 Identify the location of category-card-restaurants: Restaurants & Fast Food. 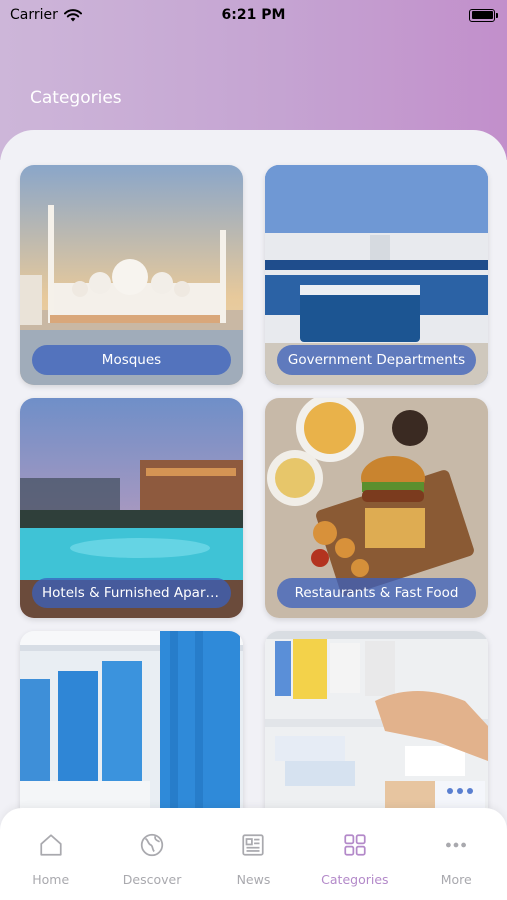
(376, 508).